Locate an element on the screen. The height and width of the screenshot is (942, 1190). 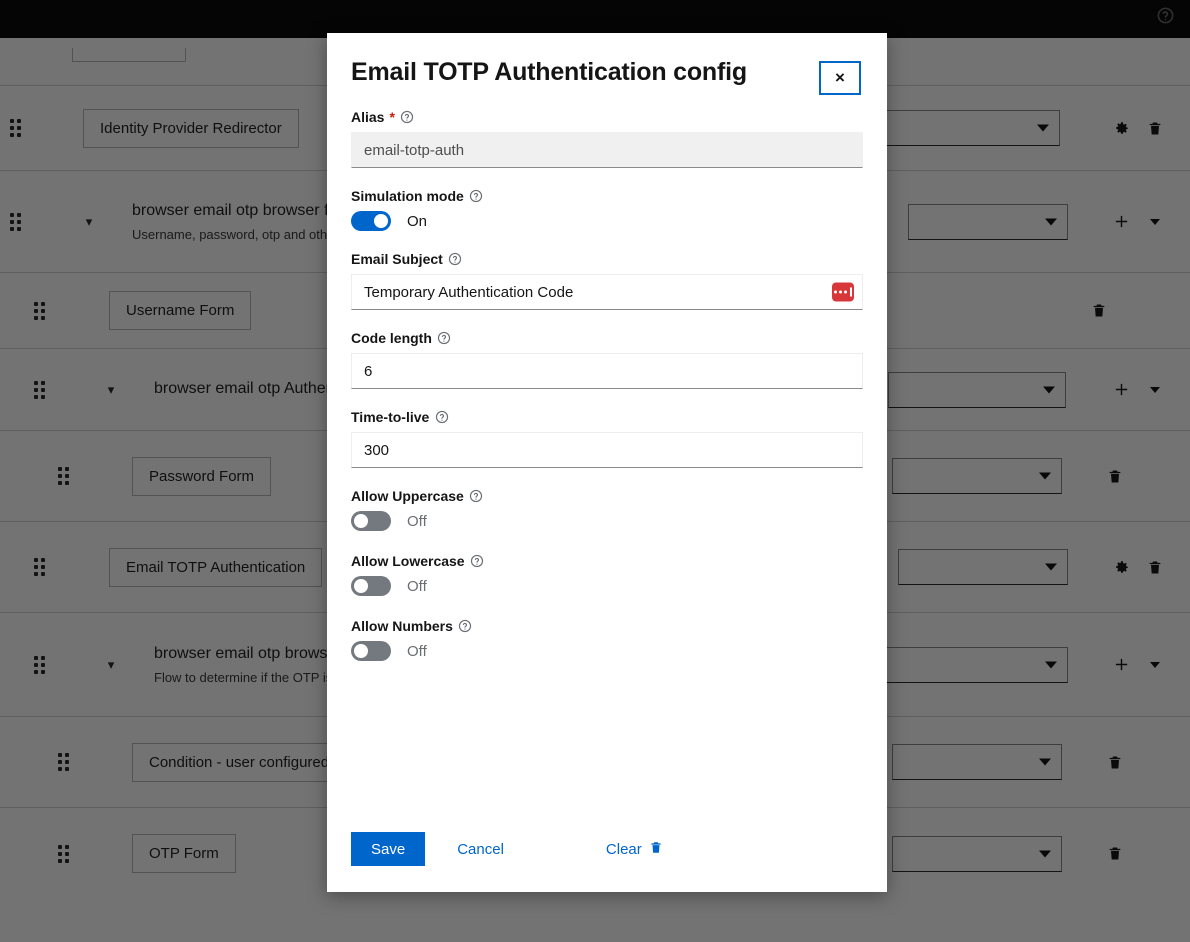
allow-numbers-switch-row: Off is located at coordinates (607, 651).